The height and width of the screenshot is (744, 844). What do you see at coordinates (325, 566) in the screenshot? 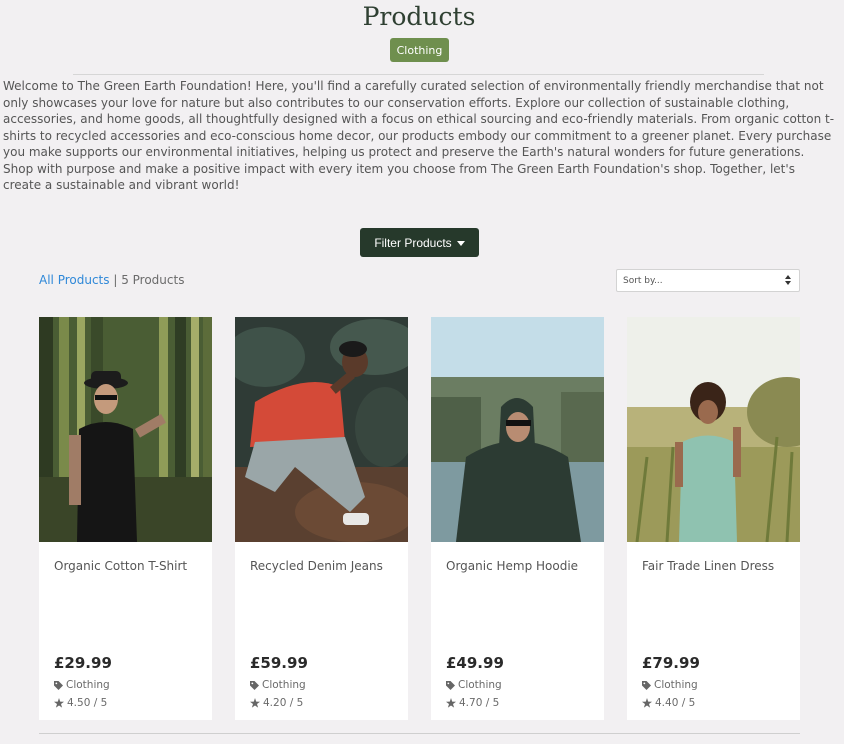
I see `product-name: Recycled Denim Jeans` at bounding box center [325, 566].